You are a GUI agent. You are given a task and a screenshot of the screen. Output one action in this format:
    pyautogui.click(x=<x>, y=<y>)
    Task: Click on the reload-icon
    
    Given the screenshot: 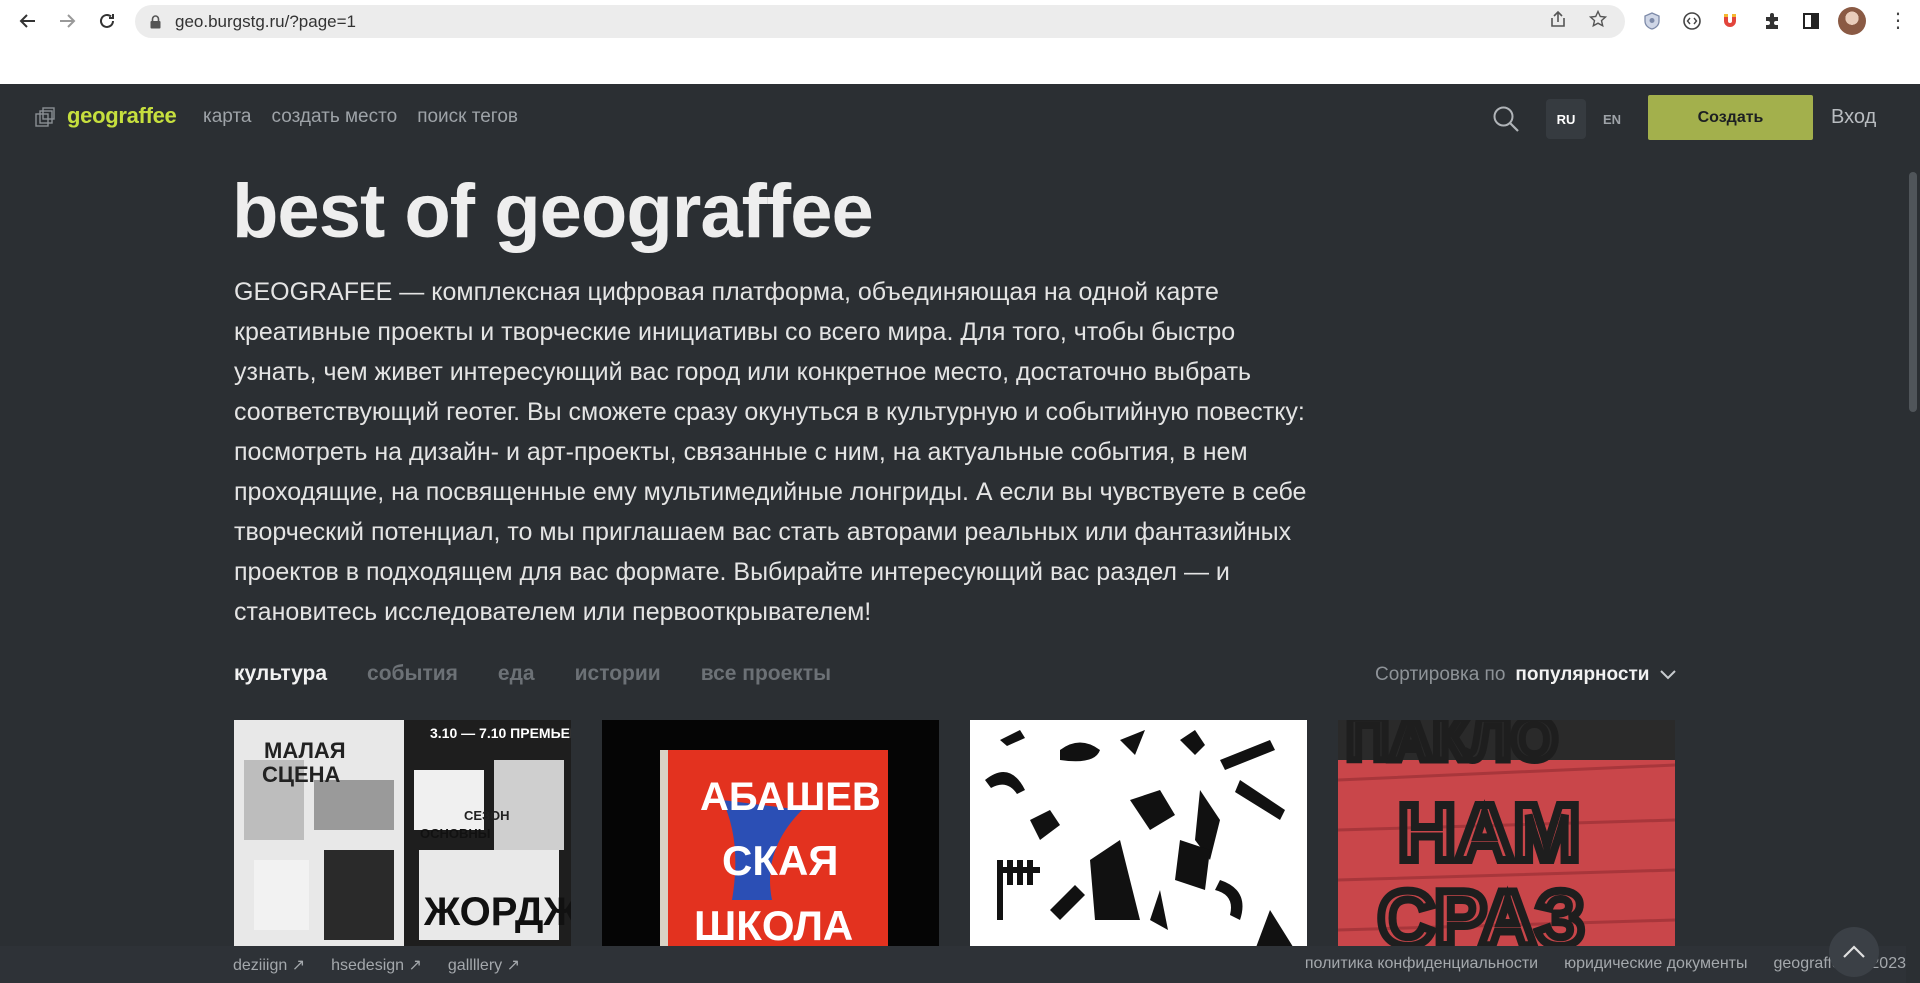 What is the action you would take?
    pyautogui.click(x=107, y=21)
    